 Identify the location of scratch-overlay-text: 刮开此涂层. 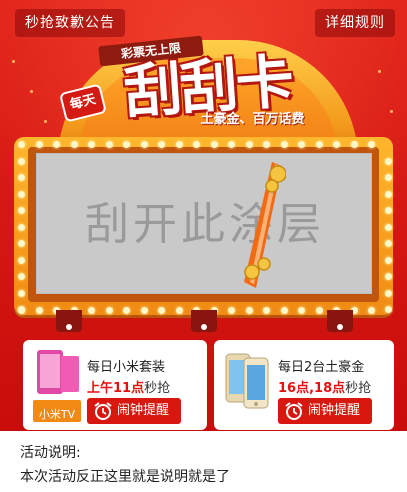
(205, 224).